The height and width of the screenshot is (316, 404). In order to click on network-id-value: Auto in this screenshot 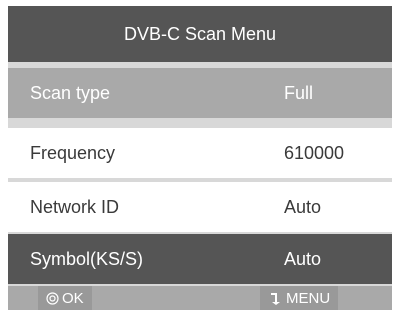, I will do `click(302, 207)`.